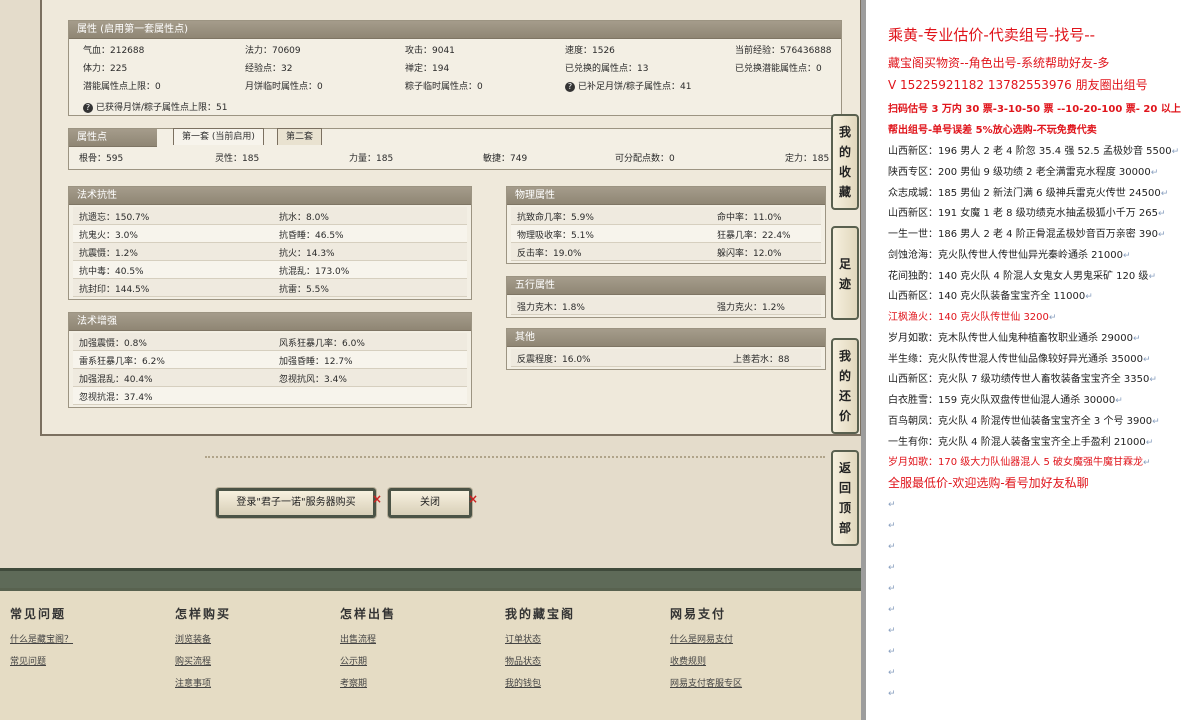 Image resolution: width=1188 pixels, height=720 pixels. What do you see at coordinates (270, 288) in the screenshot?
I see `magic-resist-row: 抗封印：144.5% 抗雷：5.5%` at bounding box center [270, 288].